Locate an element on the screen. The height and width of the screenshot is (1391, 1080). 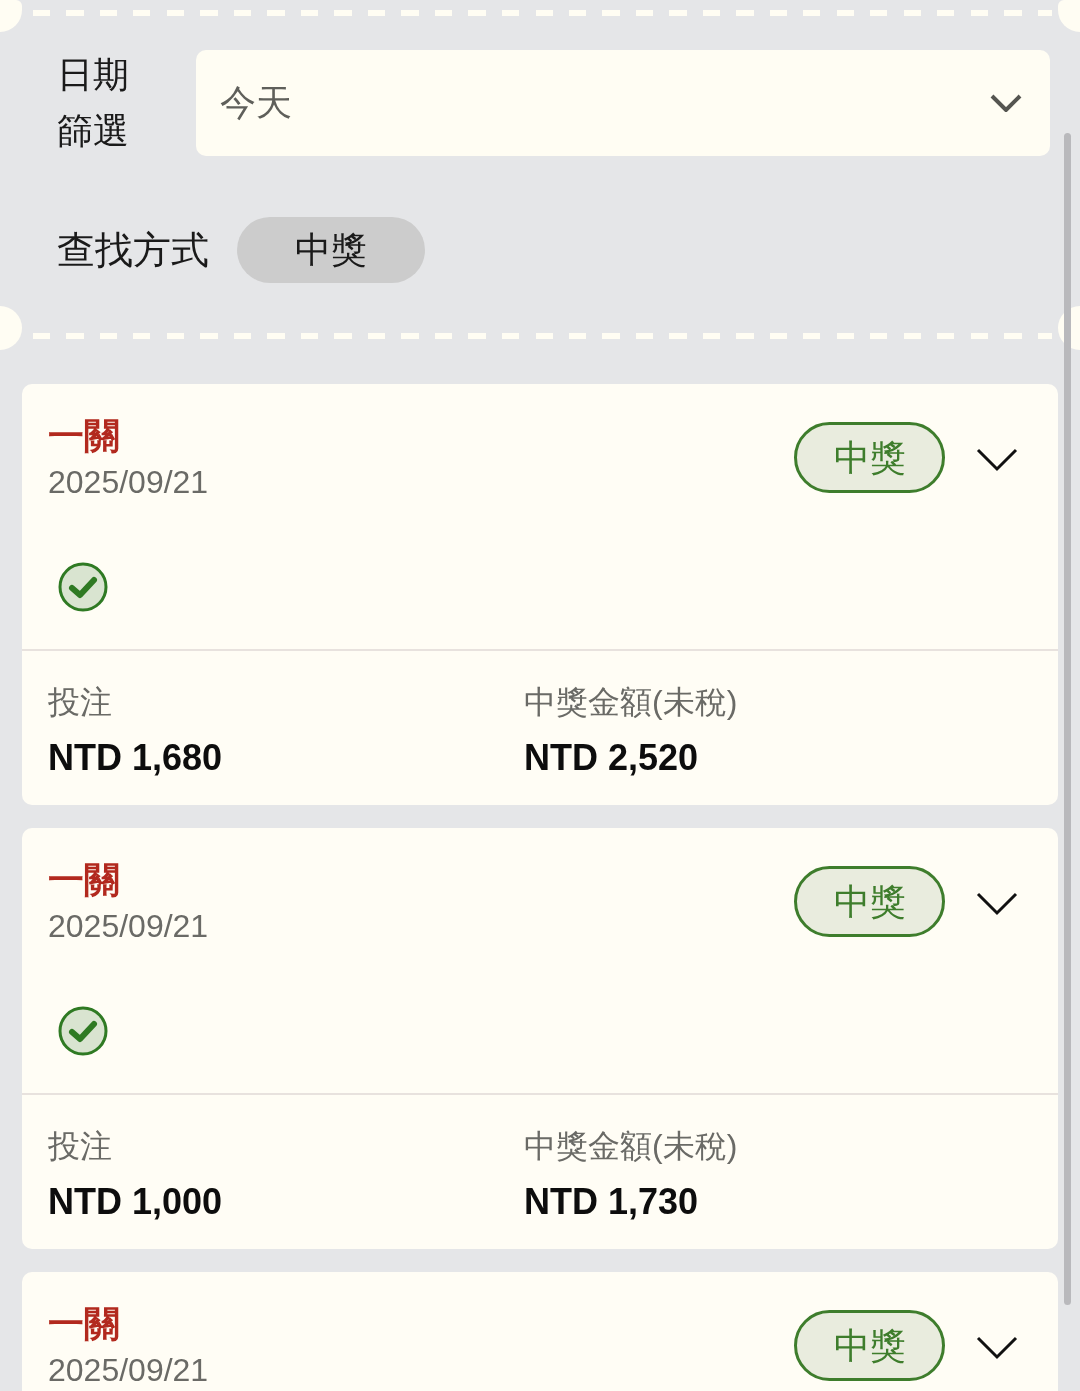
date-dropdown: 今天 is located at coordinates (623, 103).